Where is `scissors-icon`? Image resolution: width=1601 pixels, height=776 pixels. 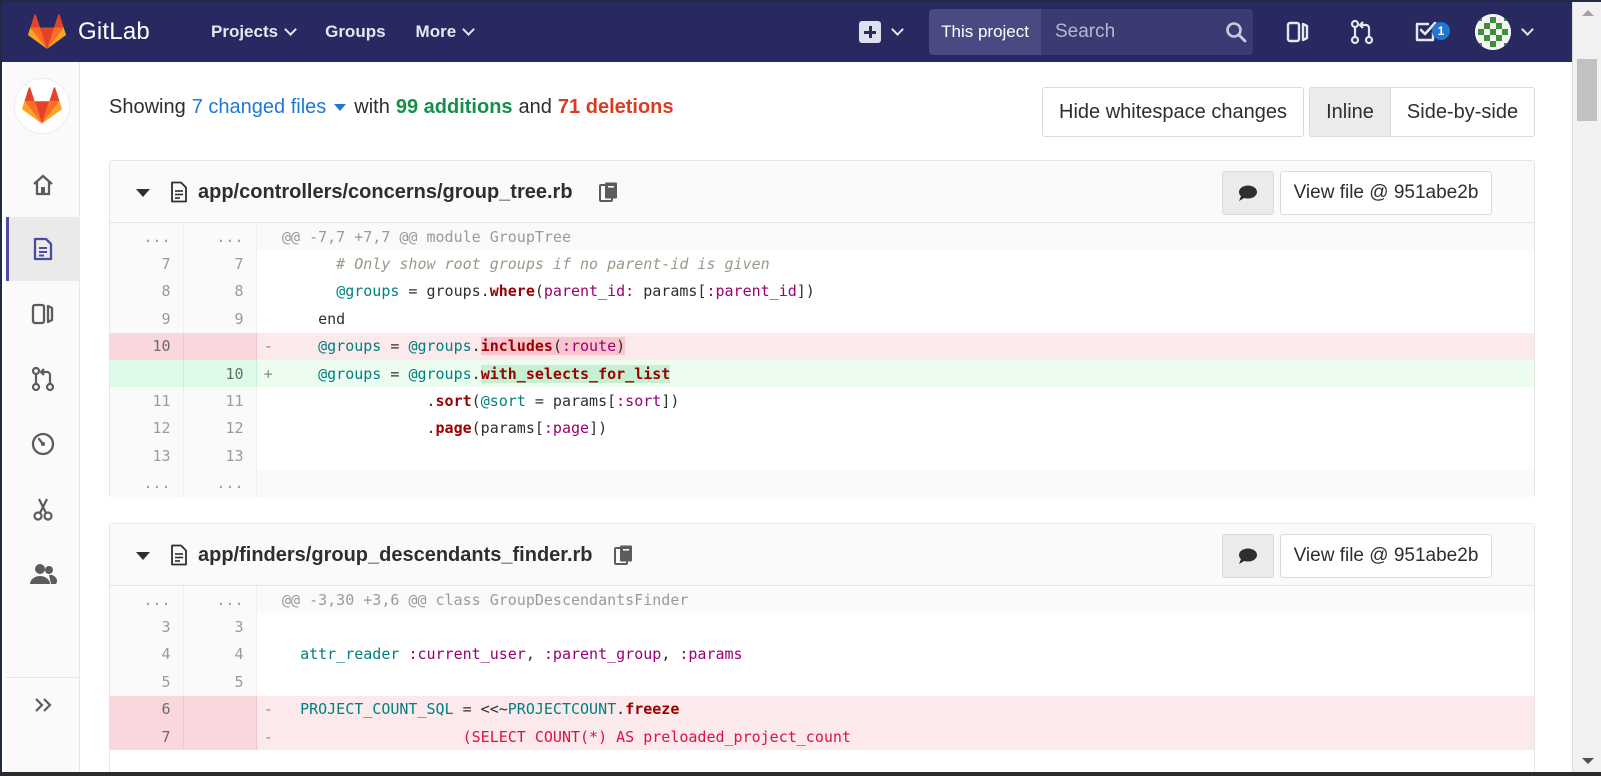
scissors-icon is located at coordinates (43, 509).